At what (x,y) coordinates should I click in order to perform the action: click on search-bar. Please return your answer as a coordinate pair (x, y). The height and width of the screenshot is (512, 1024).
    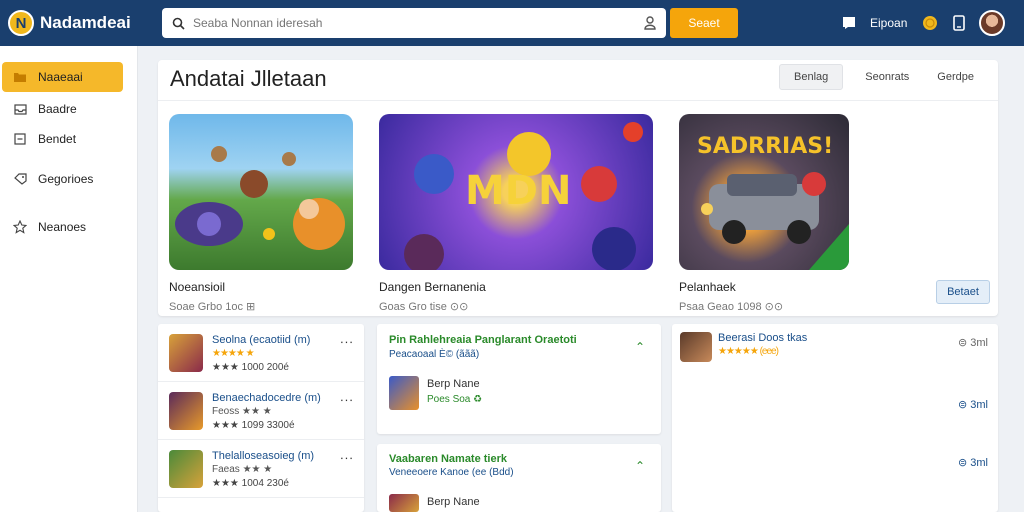
    Looking at the image, I should click on (414, 23).